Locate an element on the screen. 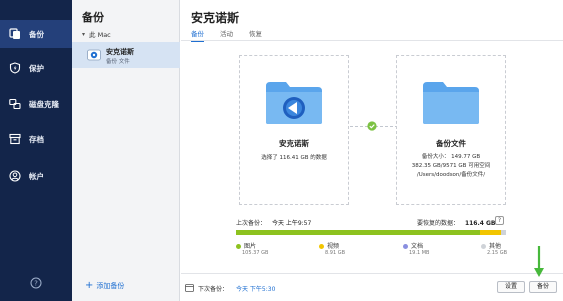 The image size is (563, 301). add-backup-button: + 添加备份 is located at coordinates (104, 286).